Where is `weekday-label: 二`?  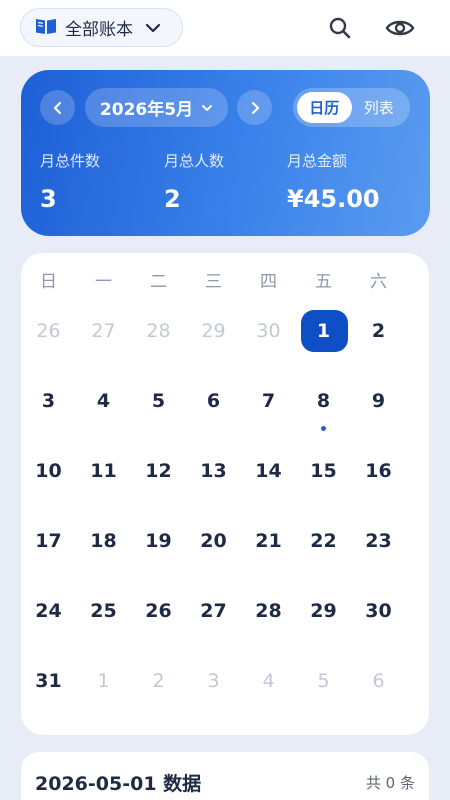 weekday-label: 二 is located at coordinates (158, 282).